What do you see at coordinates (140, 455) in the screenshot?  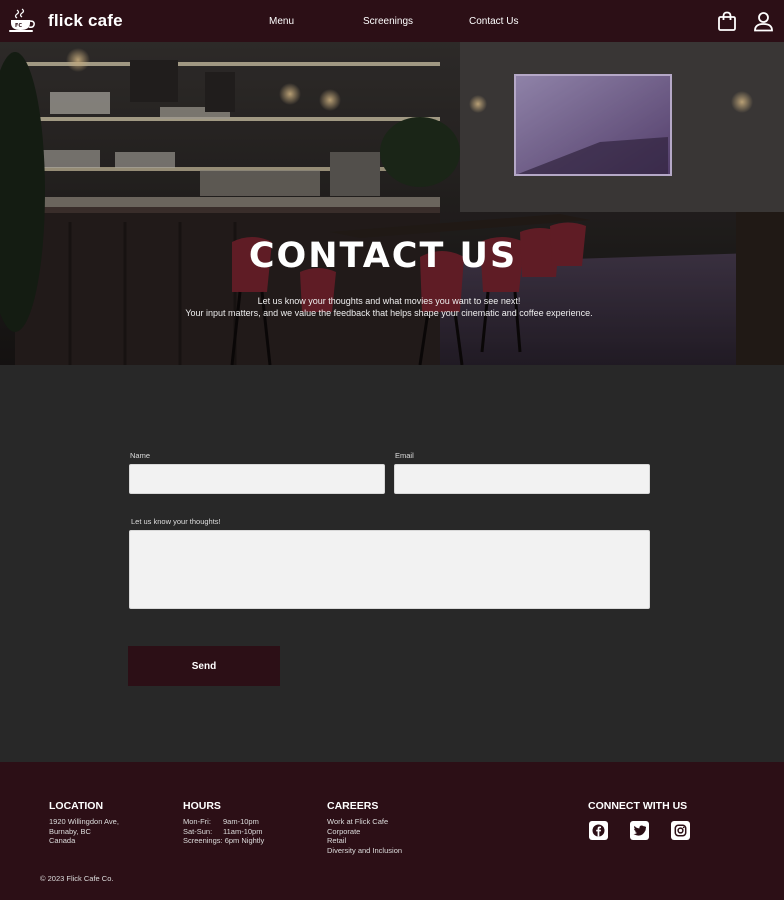 I see `name-label: Name` at bounding box center [140, 455].